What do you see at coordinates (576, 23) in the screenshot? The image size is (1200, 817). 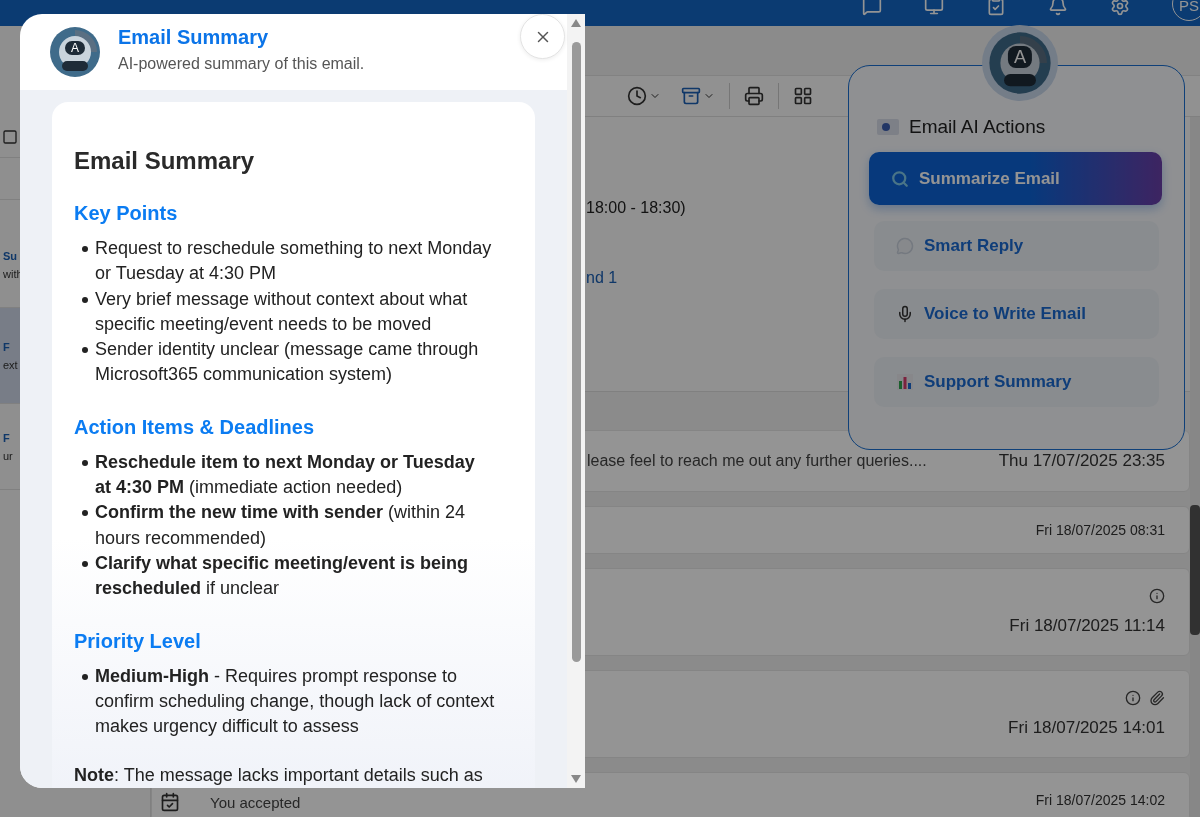 I see `scroll-up-icon` at bounding box center [576, 23].